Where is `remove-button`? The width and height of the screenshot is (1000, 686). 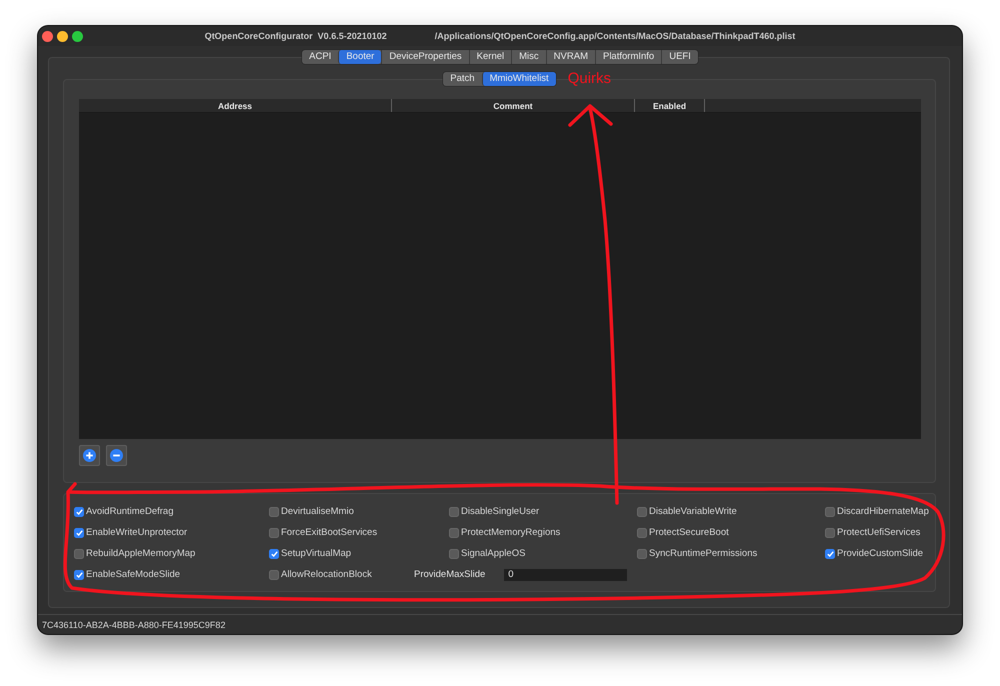 remove-button is located at coordinates (116, 455).